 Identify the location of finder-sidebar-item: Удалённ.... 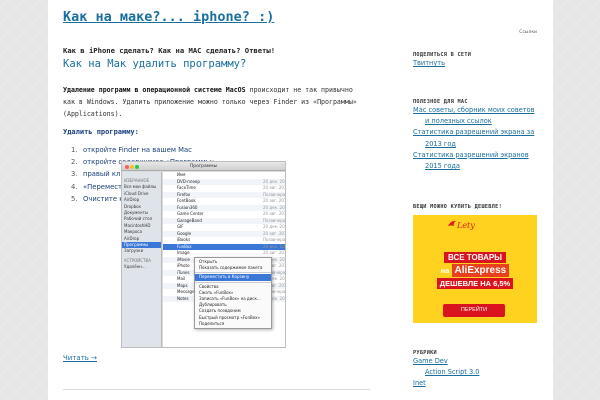
(135, 267).